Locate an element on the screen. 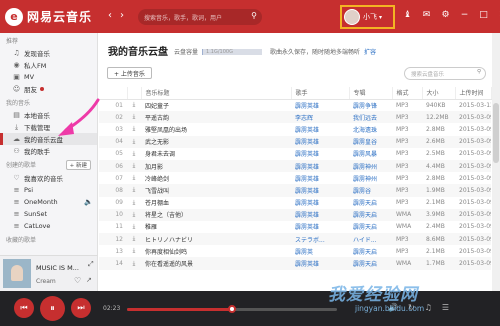  sidebar-item-playlist-catlove: ≡ CatLove is located at coordinates (48, 226).